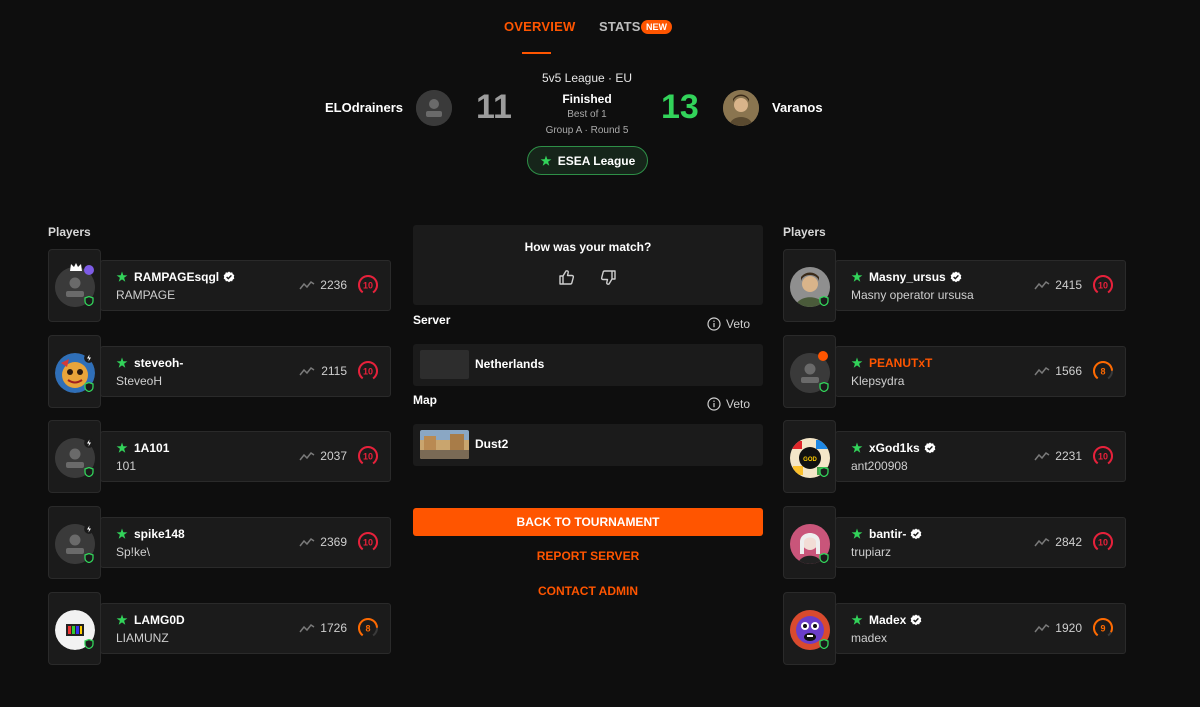 Image resolution: width=1200 pixels, height=707 pixels. What do you see at coordinates (587, 130) in the screenshot?
I see `group-round-label: Group A · Round 5` at bounding box center [587, 130].